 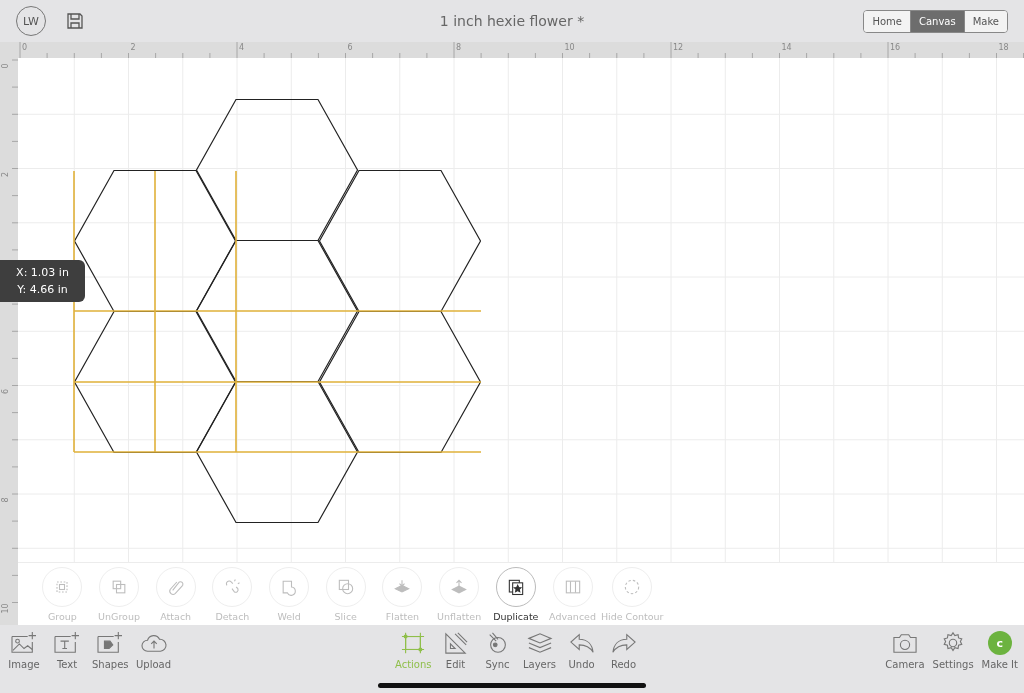 I want to click on toolbar-tab: Edit, so click(x=455, y=650).